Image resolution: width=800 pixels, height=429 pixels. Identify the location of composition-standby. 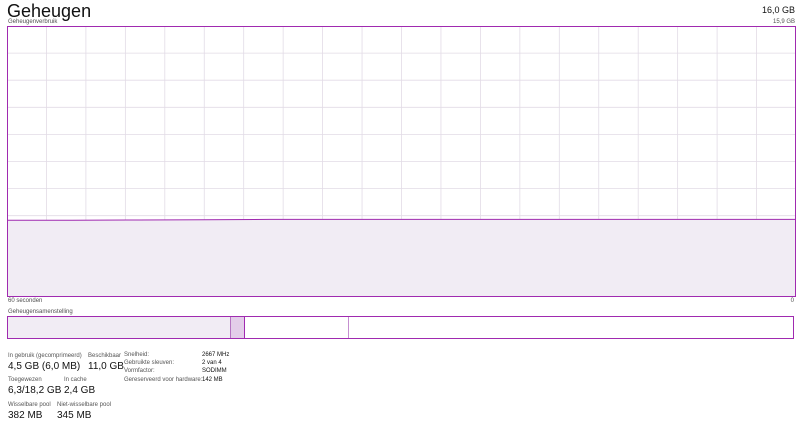
(297, 327).